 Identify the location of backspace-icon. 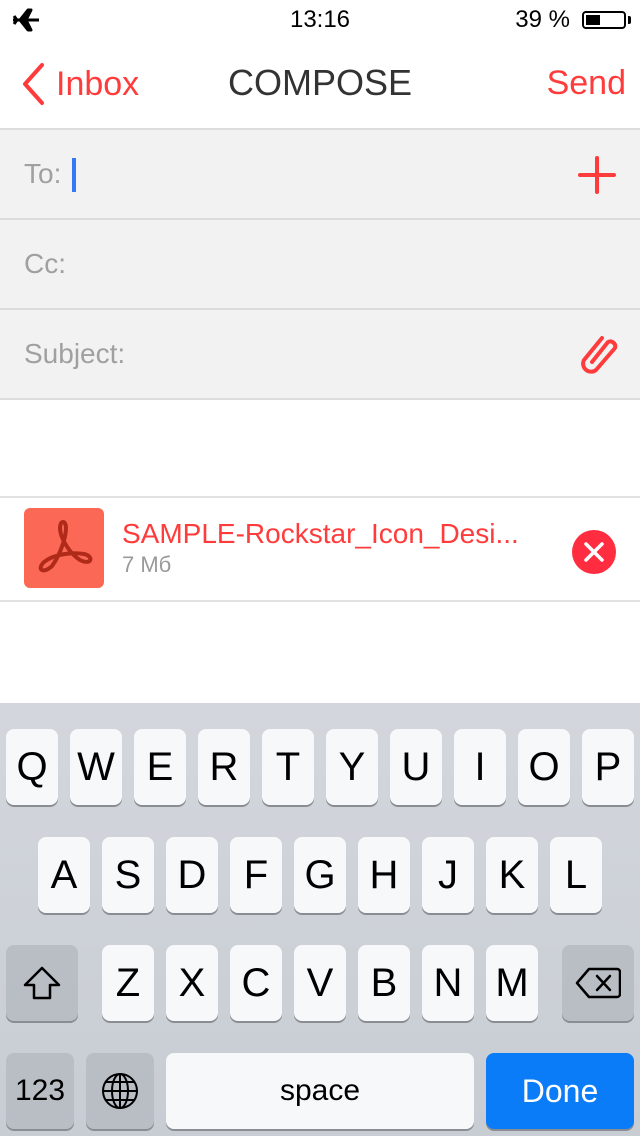
(598, 983).